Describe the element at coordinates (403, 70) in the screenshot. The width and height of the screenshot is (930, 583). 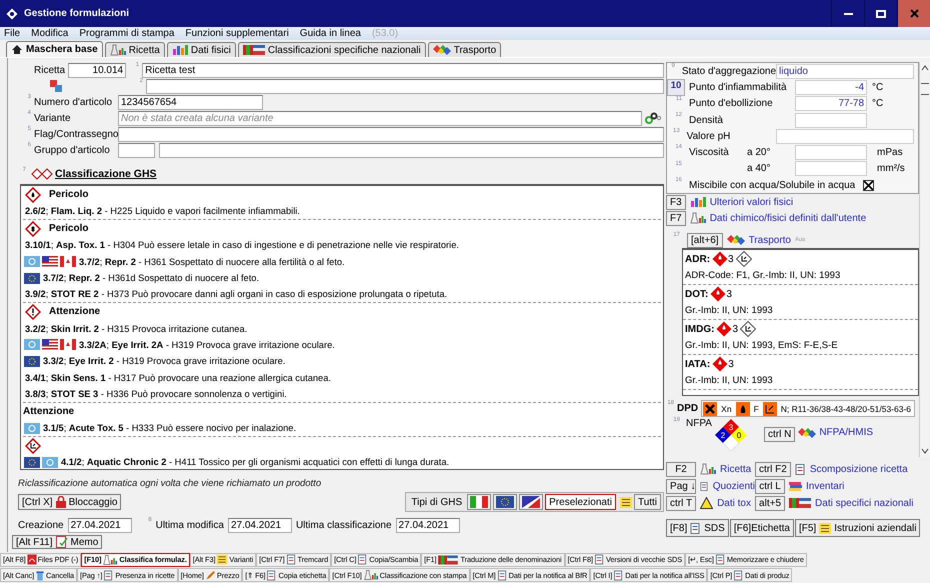
I see `recipe-name-field: Ricetta test` at that location.